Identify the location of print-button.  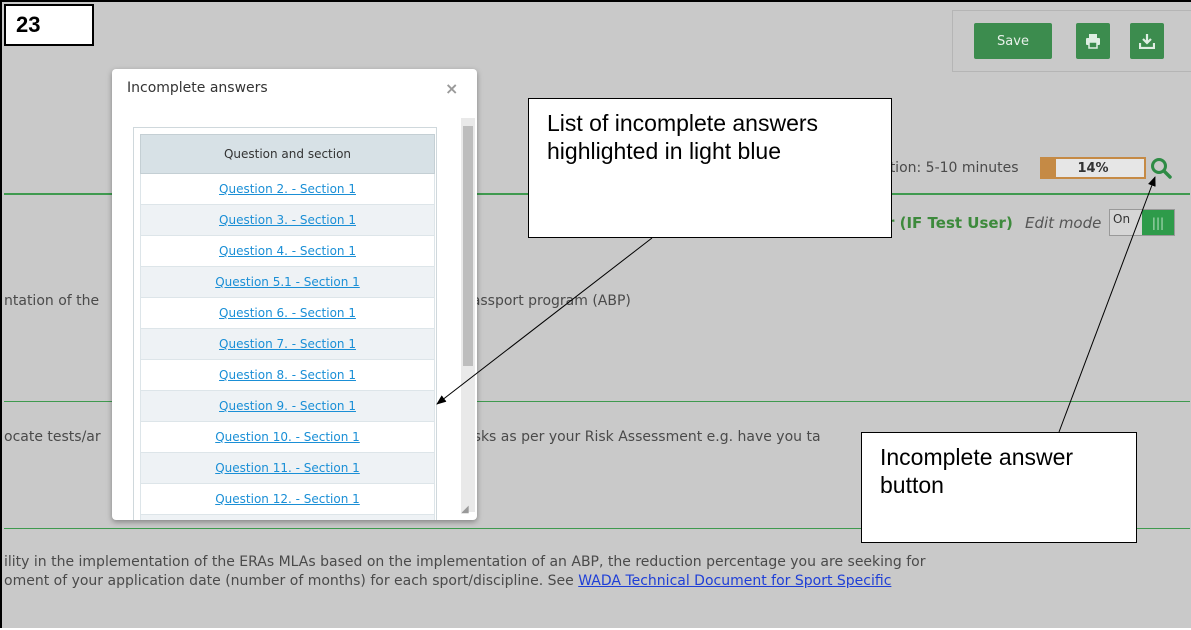
(1093, 41).